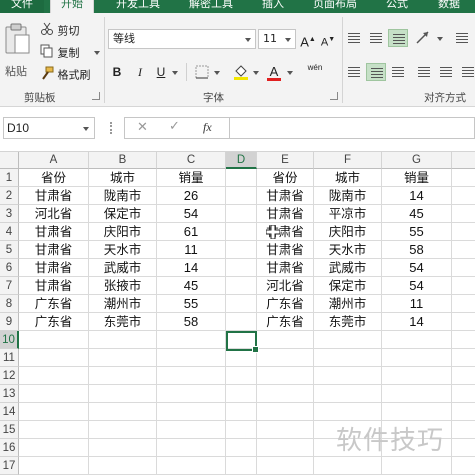 Image resolution: width=475 pixels, height=475 pixels. What do you see at coordinates (348, 286) in the screenshot?
I see `cell-F7: 保定市` at bounding box center [348, 286].